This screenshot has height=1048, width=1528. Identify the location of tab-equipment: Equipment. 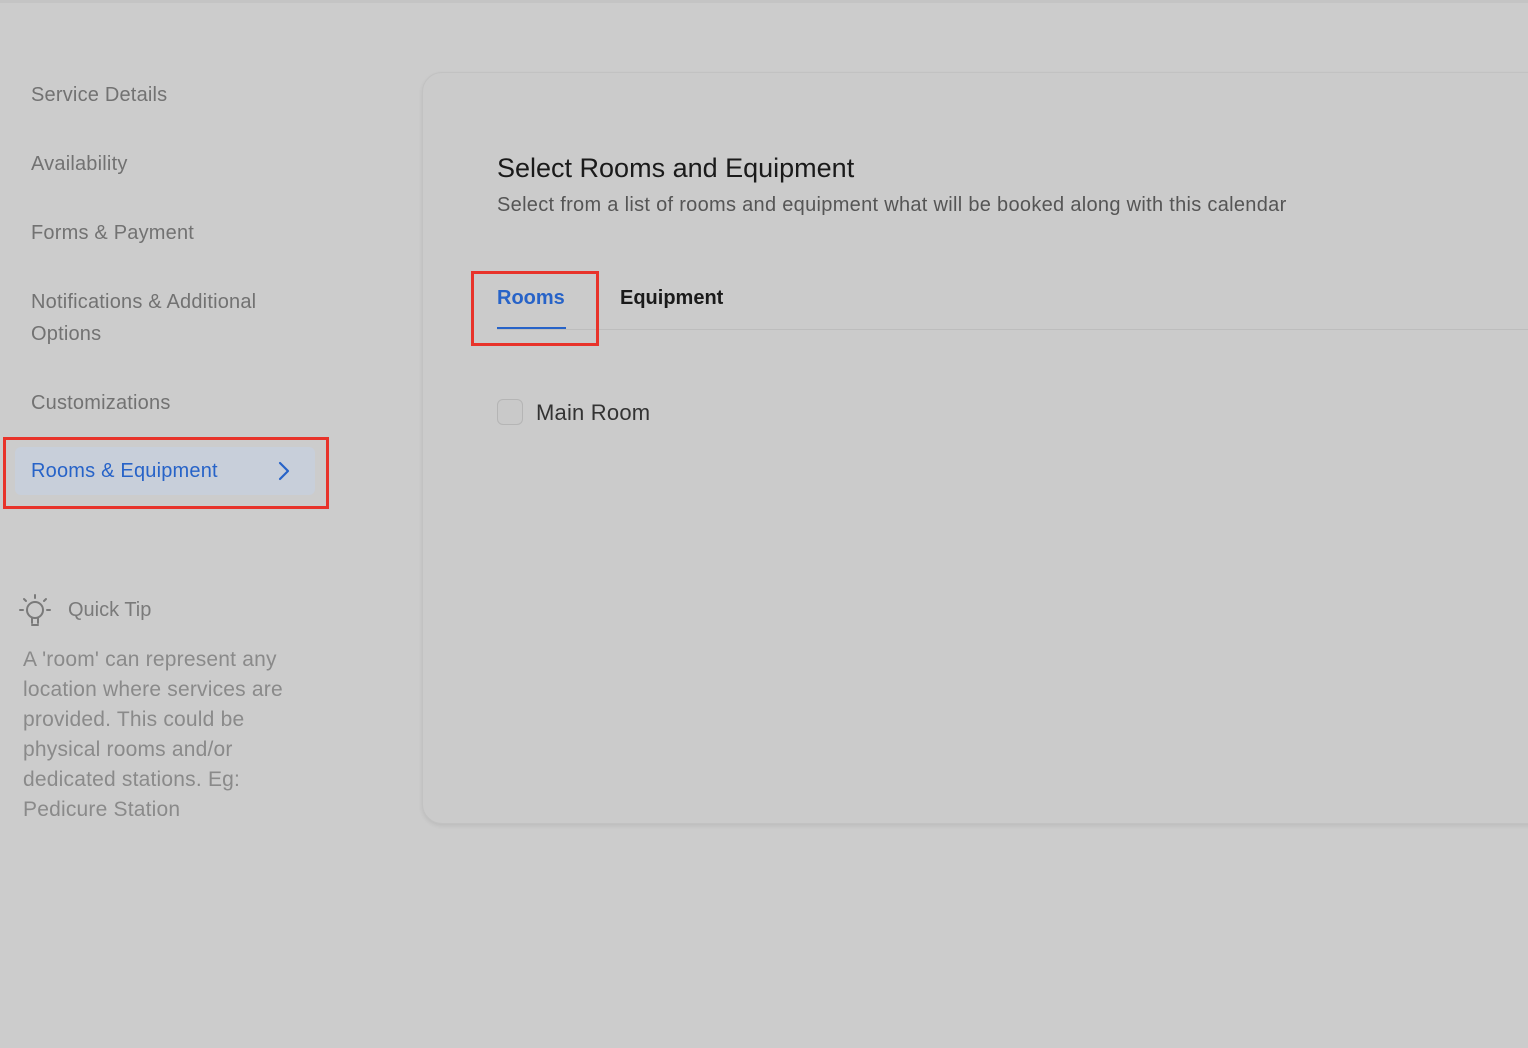
(671, 298).